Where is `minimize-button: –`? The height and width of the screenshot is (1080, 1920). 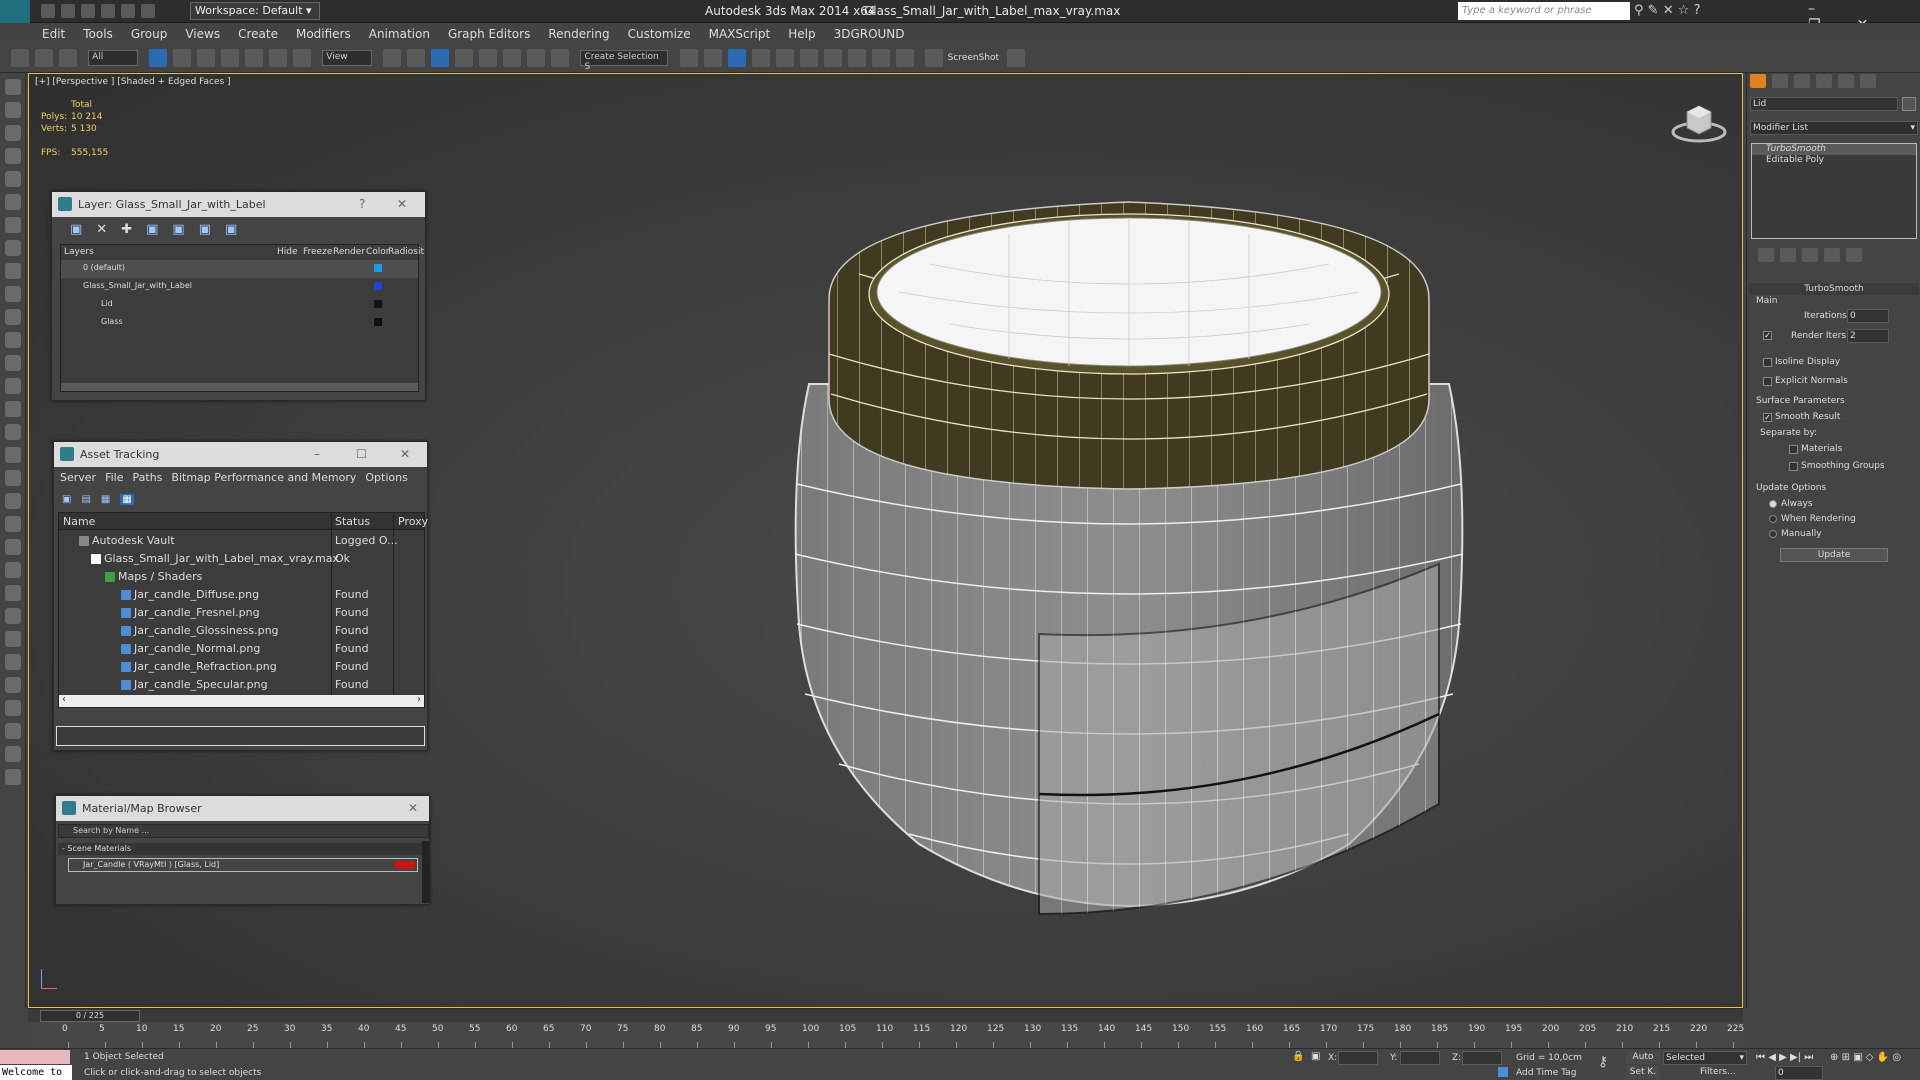 minimize-button: – is located at coordinates (317, 454).